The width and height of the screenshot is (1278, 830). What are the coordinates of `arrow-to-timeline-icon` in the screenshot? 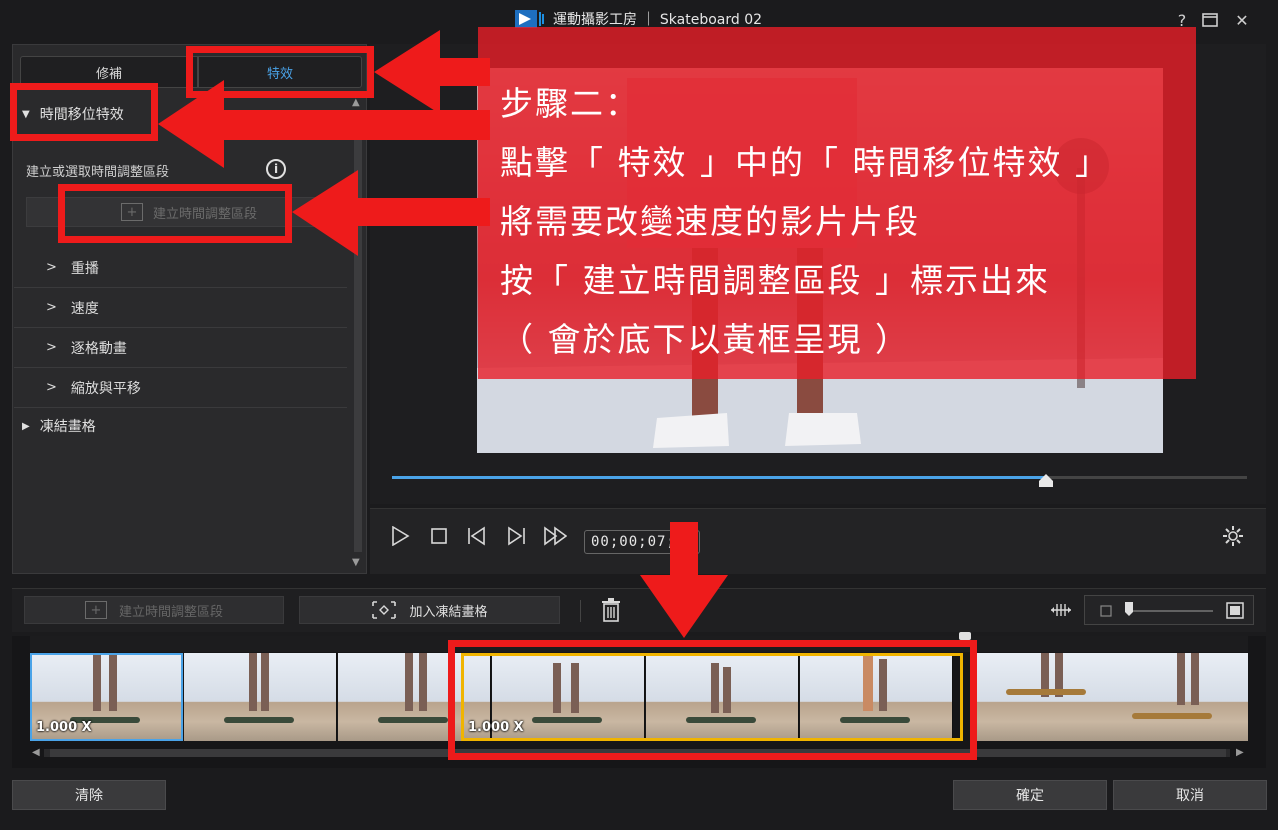 It's located at (684, 580).